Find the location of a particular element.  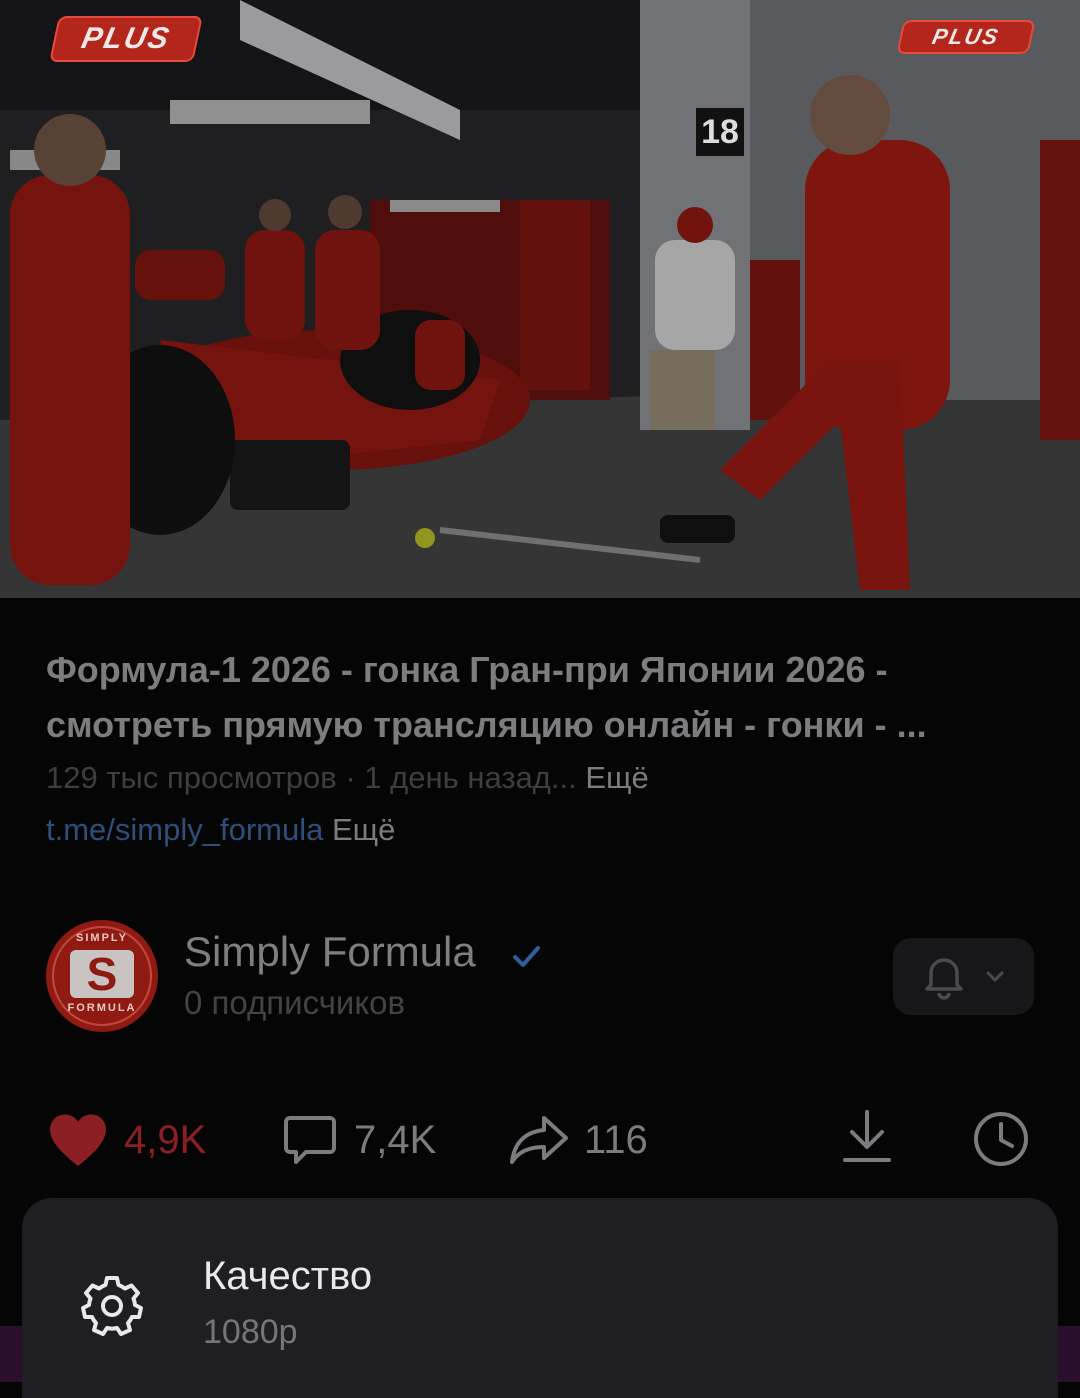

check-icon is located at coordinates (526, 956).